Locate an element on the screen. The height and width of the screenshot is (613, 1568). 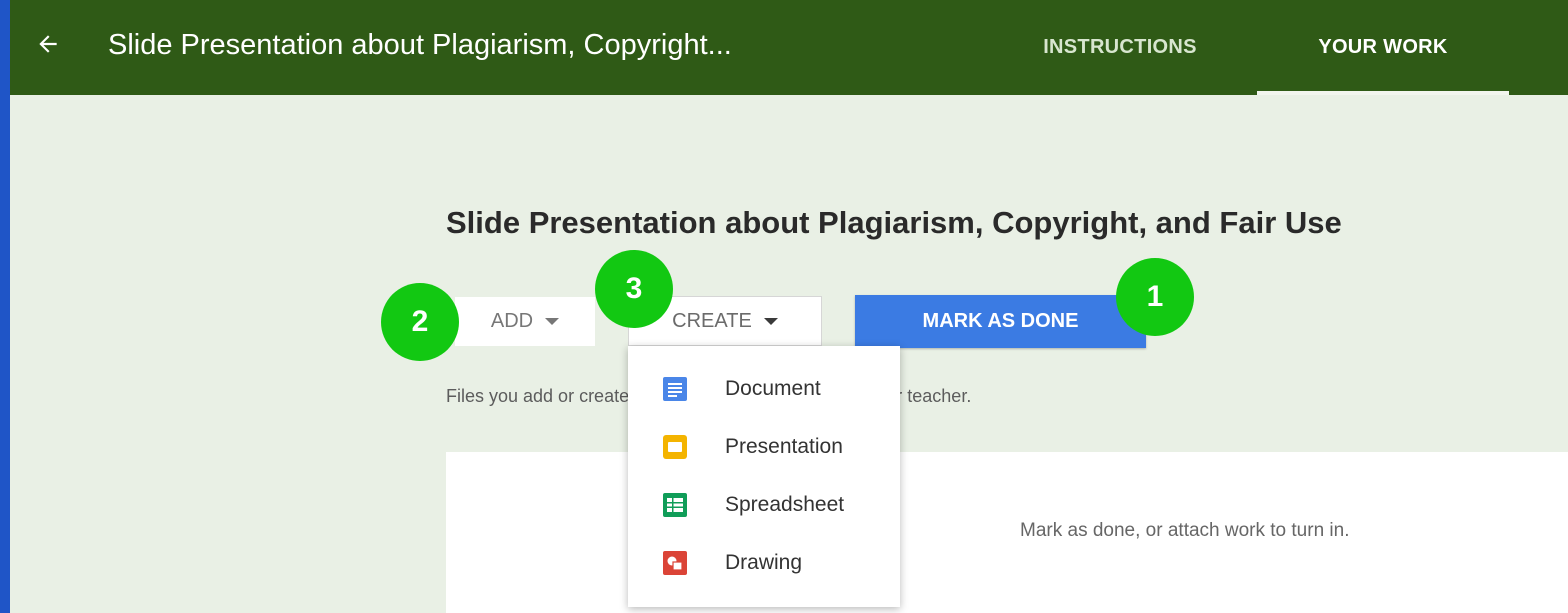
tab-your-work: YOUR WORK is located at coordinates (1383, 47).